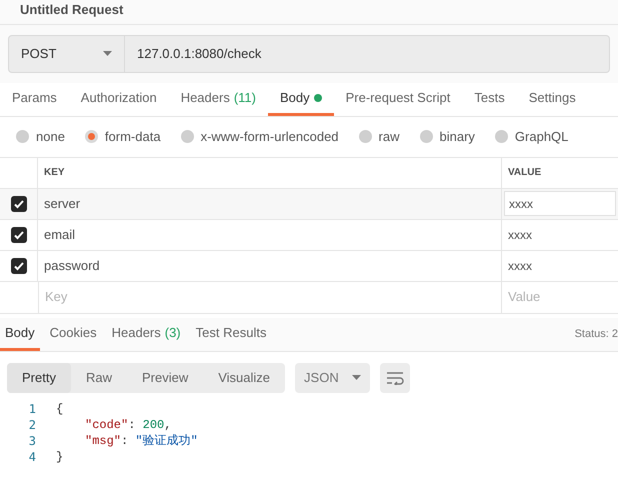  Describe the element at coordinates (552, 99) in the screenshot. I see `request-tab: Settings` at that location.